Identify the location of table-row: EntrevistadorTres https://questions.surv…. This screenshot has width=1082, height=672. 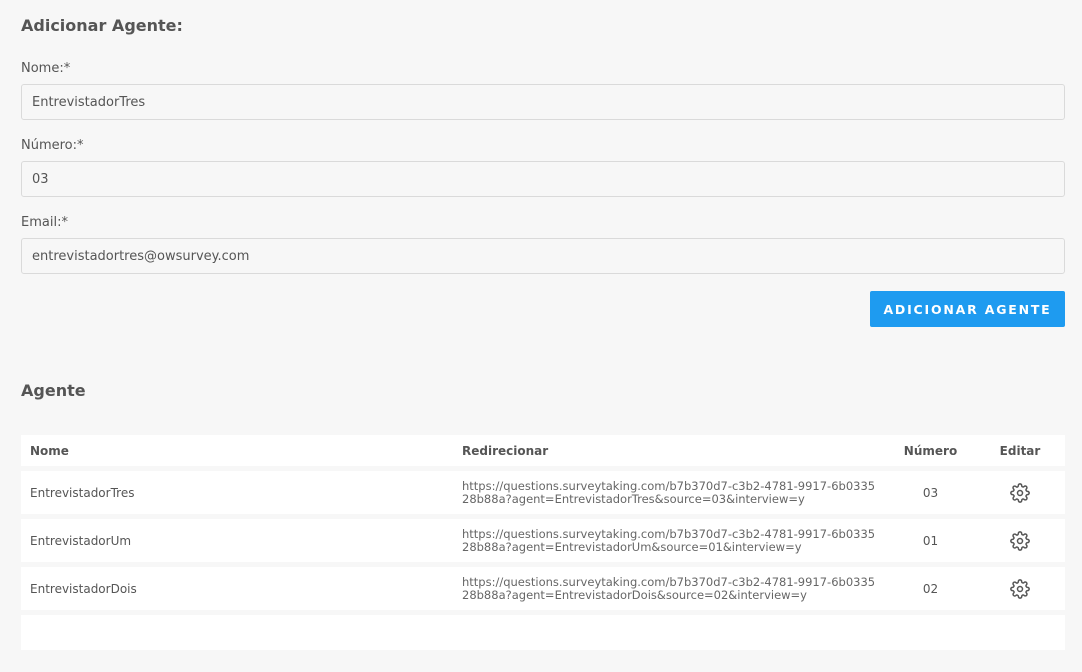
(543, 492).